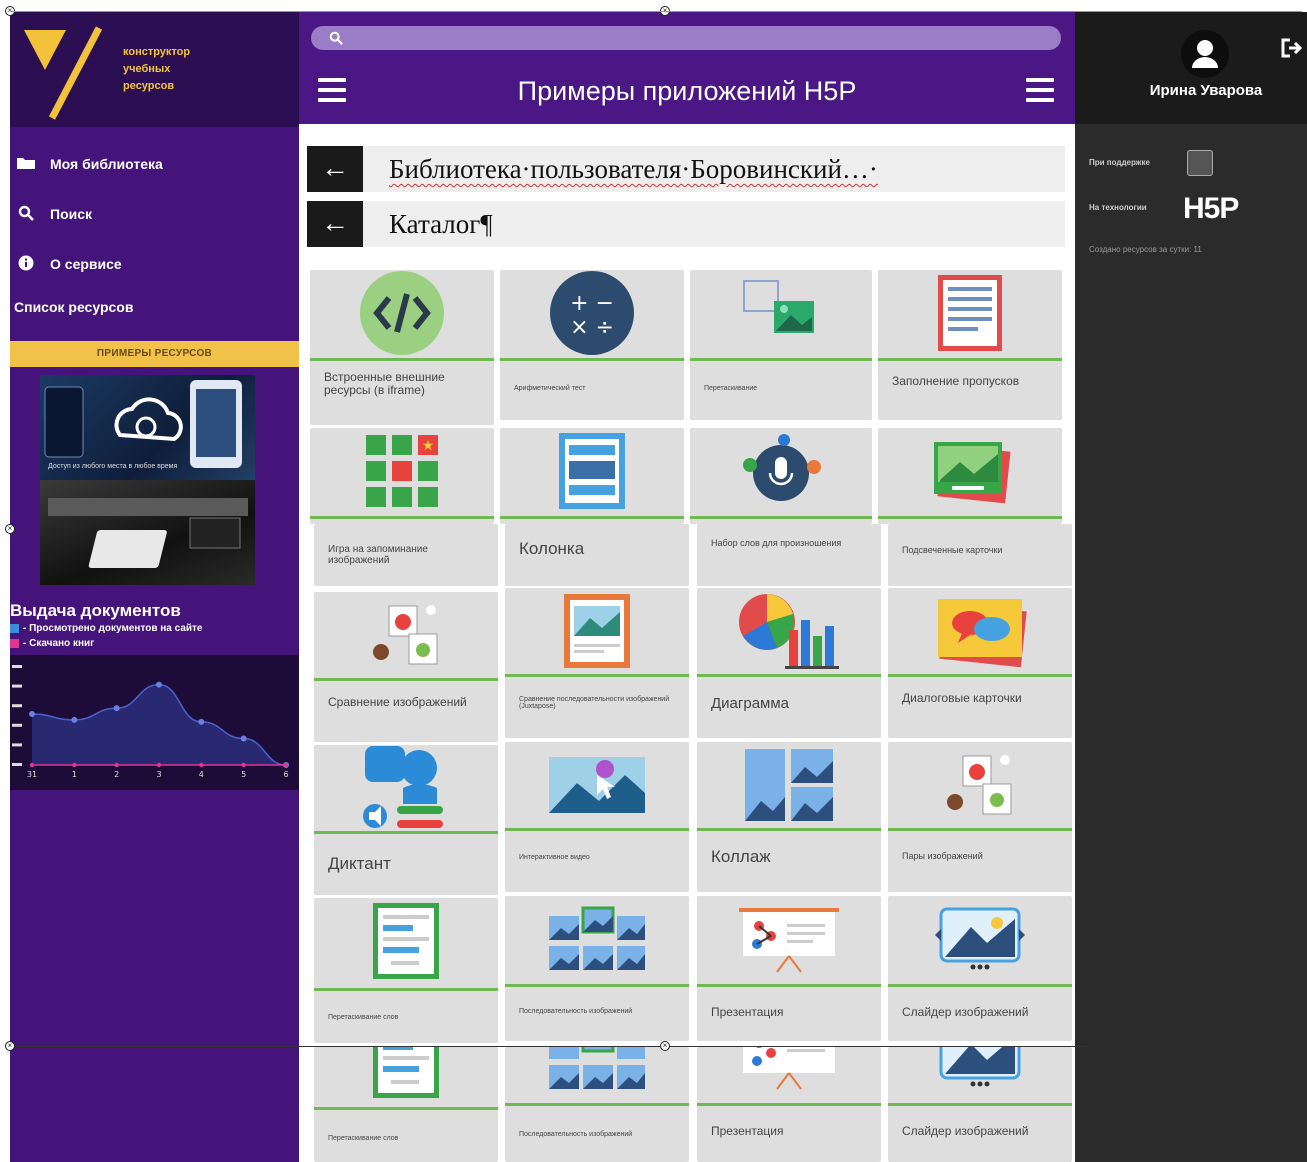 Image resolution: width=1307 pixels, height=1162 pixels. I want to click on tile-chart: Диаграмма, so click(789, 663).